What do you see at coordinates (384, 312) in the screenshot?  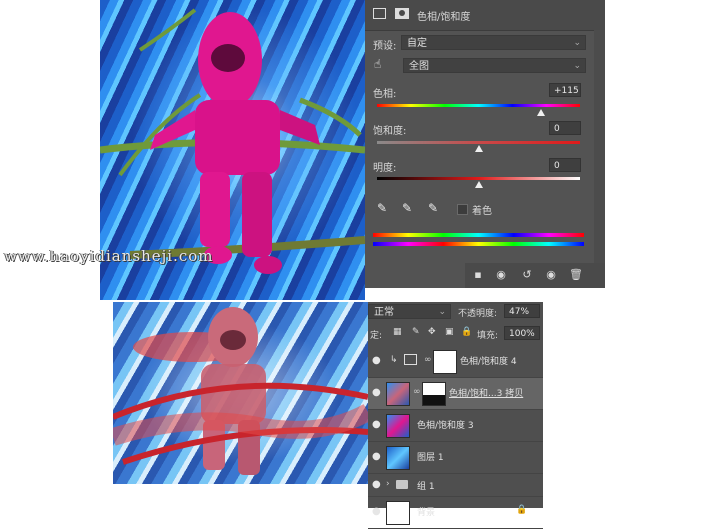 I see `blend-mode-value: 正常` at bounding box center [384, 312].